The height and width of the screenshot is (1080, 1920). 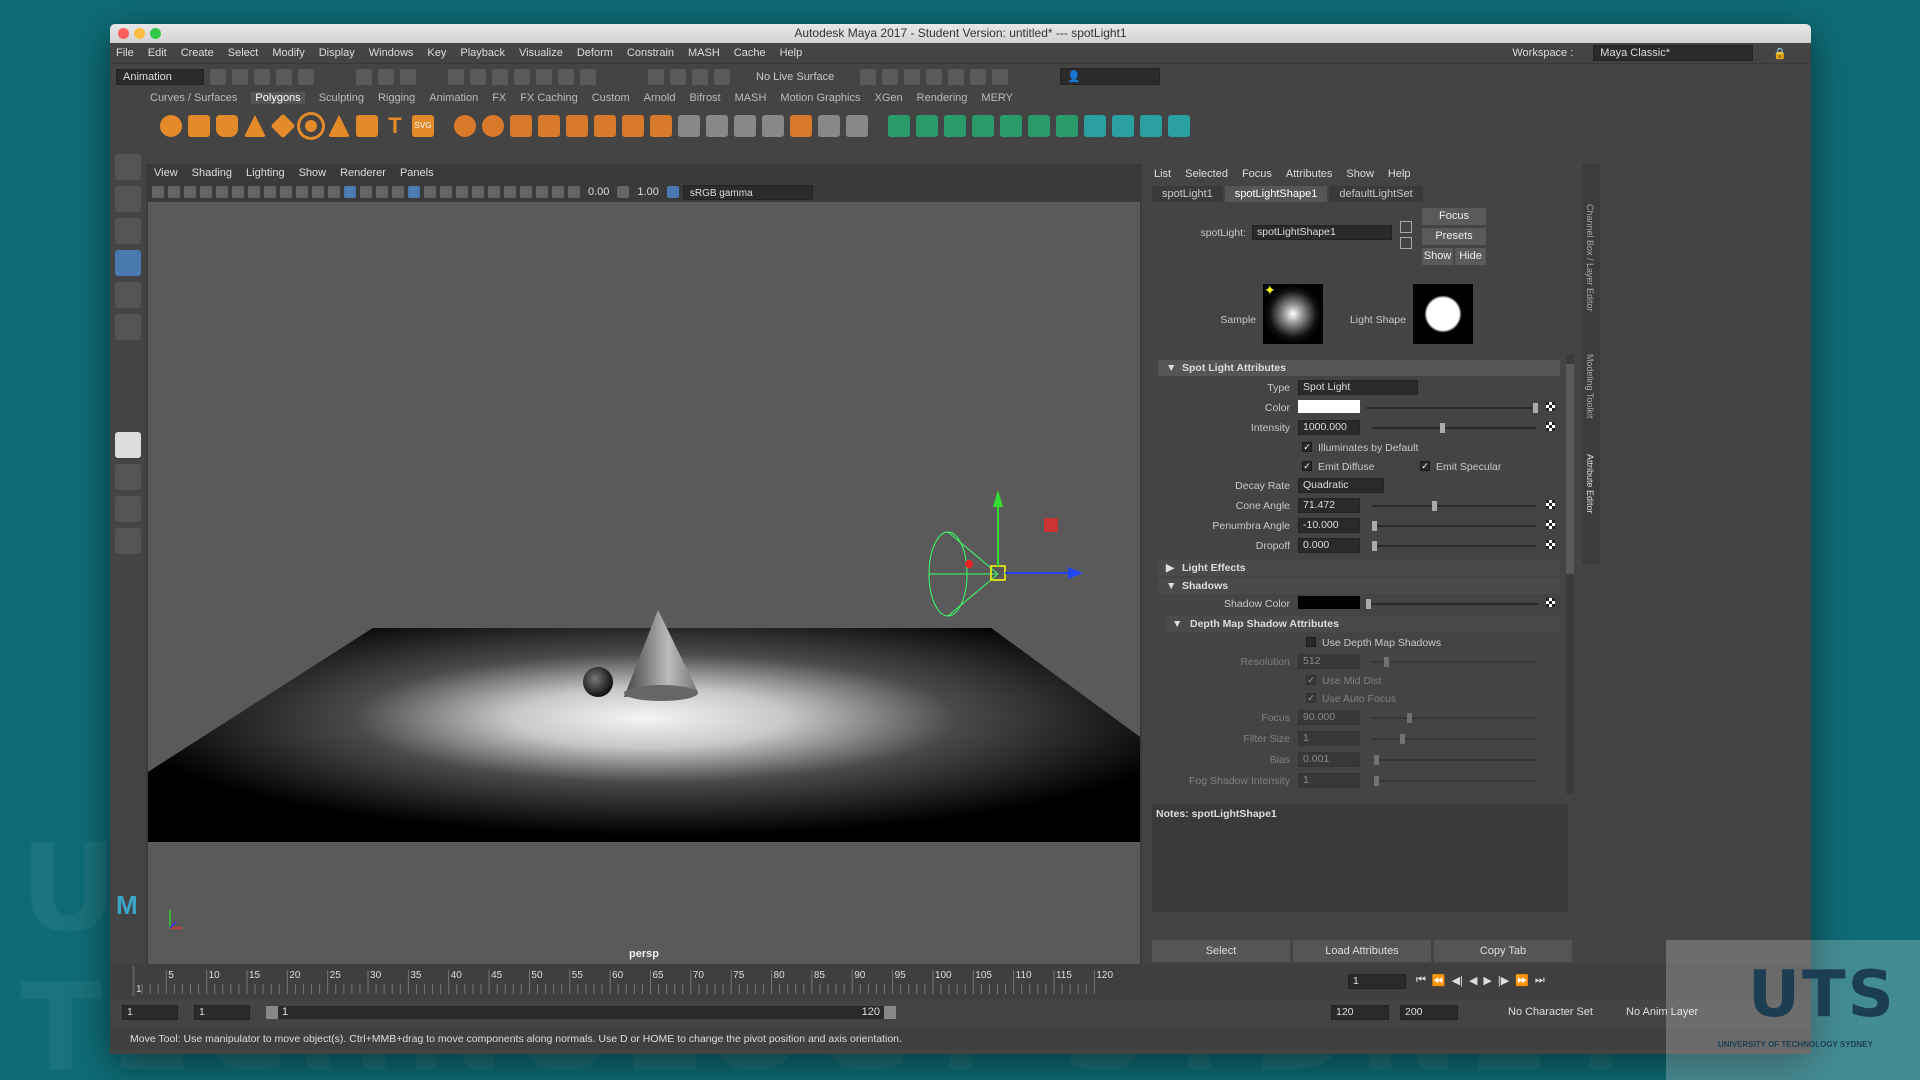 I want to click on outliner-layout-icon, so click(x=128, y=541).